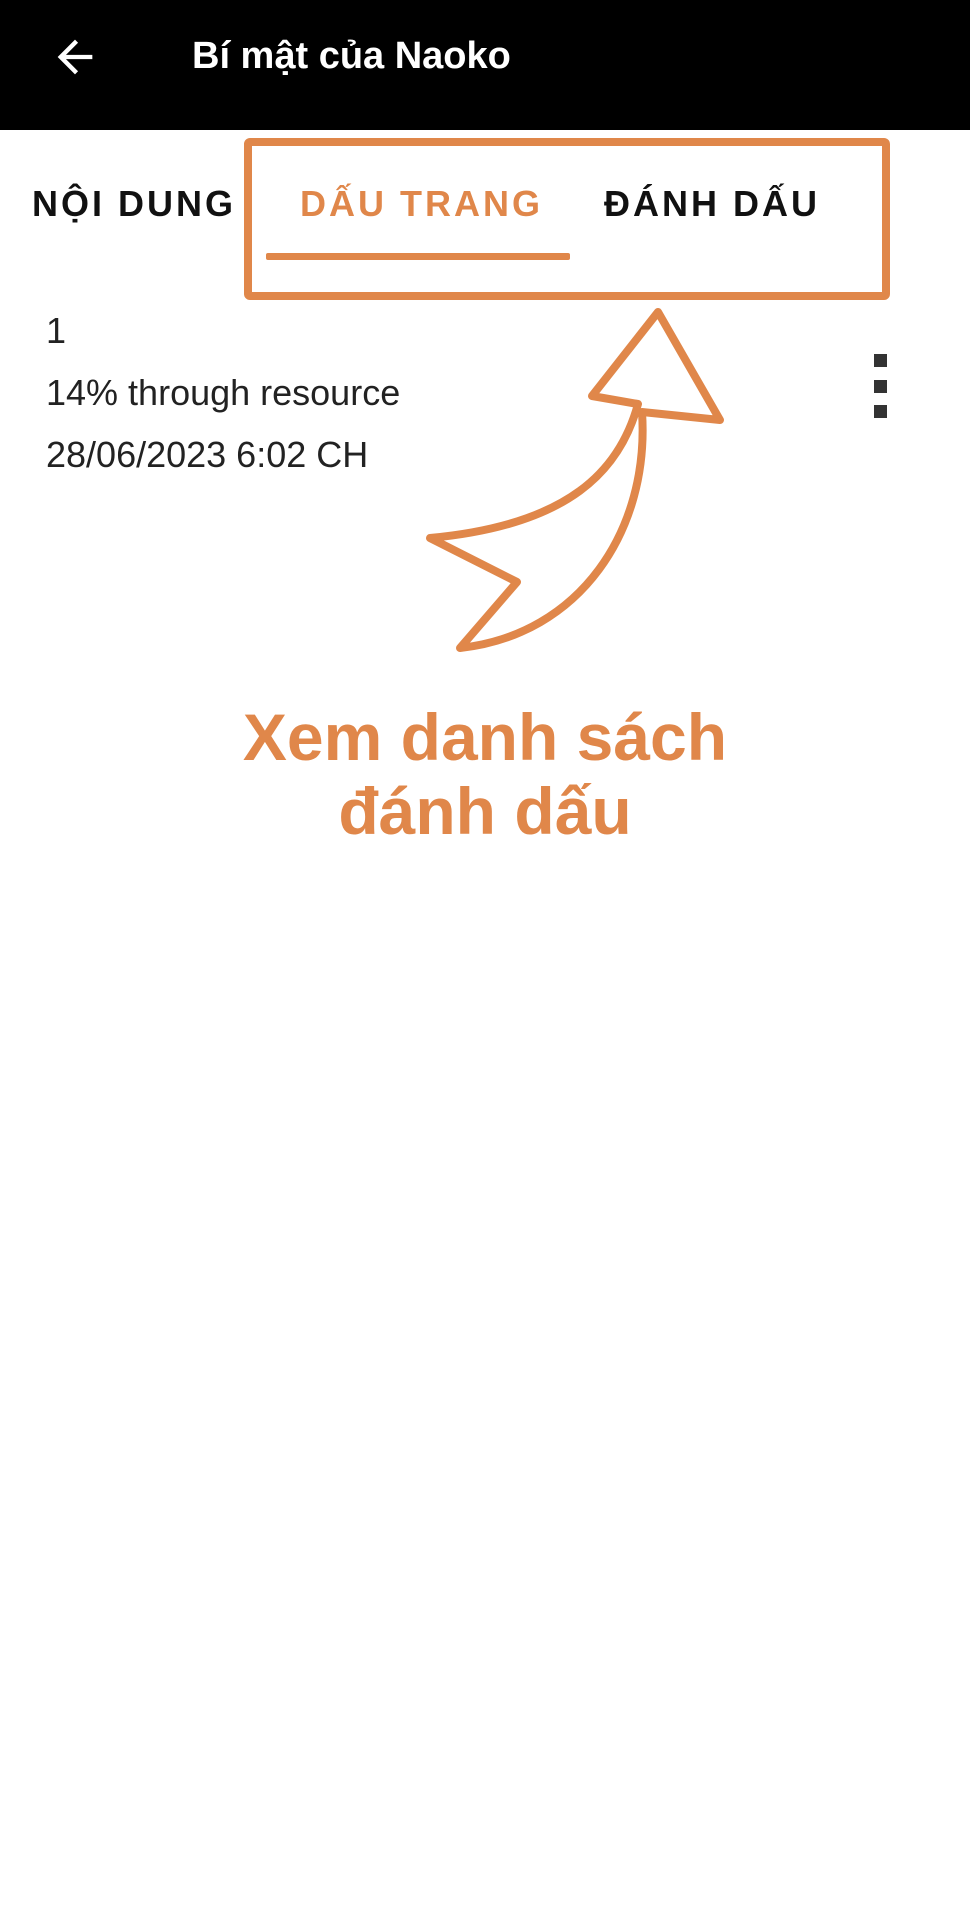 This screenshot has width=970, height=1925. I want to click on annotation-highlight-box, so click(567, 219).